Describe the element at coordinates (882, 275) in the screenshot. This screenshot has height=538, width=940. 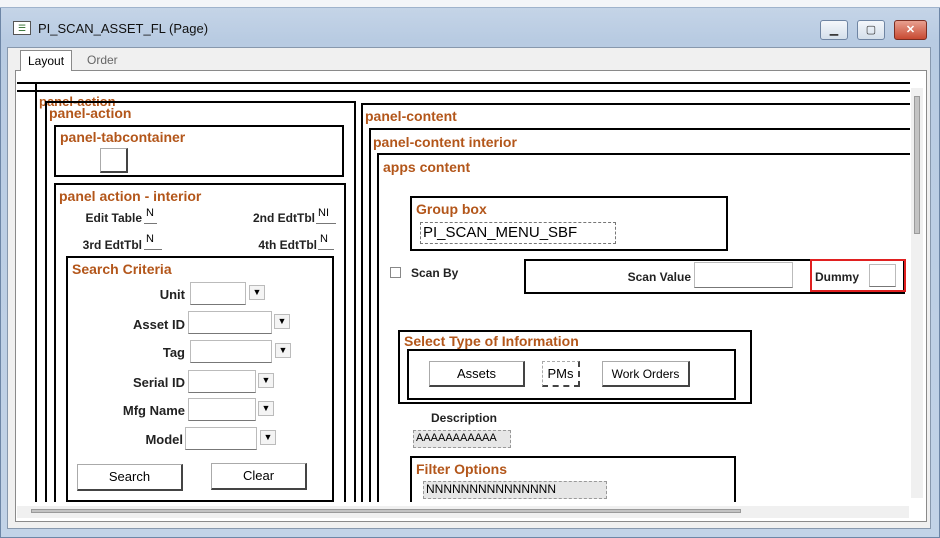
I see `dummy-input` at that location.